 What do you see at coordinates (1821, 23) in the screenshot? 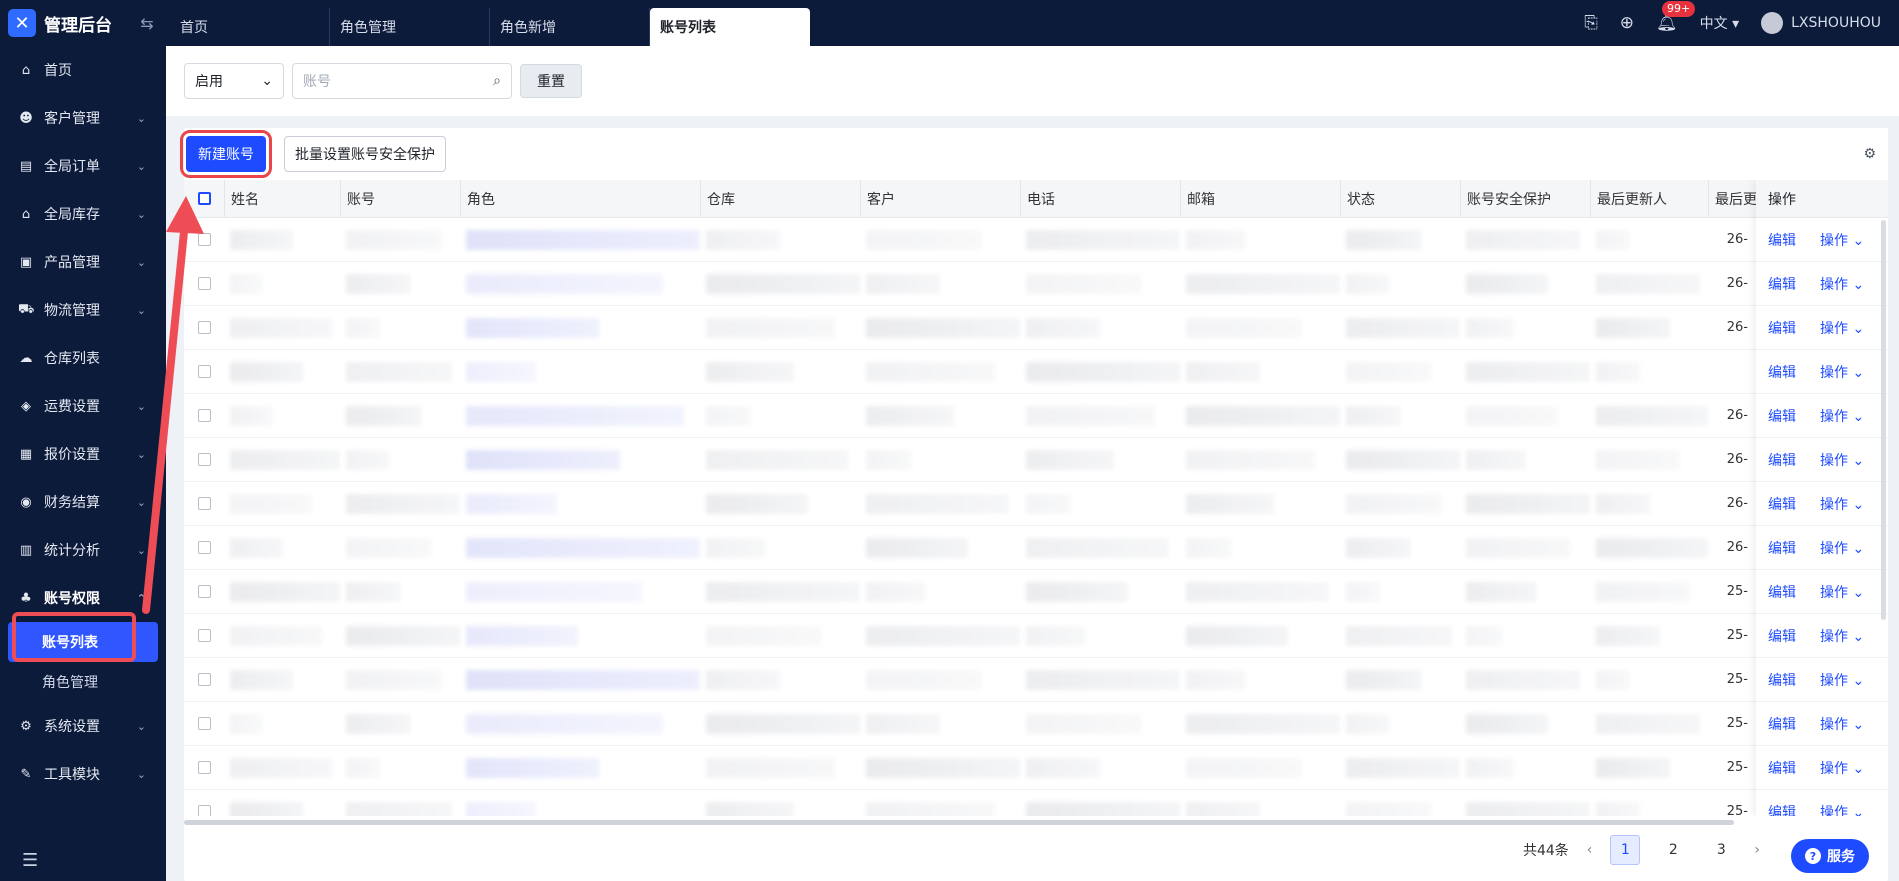
I see `user-menu: LXSHOUHOU` at bounding box center [1821, 23].